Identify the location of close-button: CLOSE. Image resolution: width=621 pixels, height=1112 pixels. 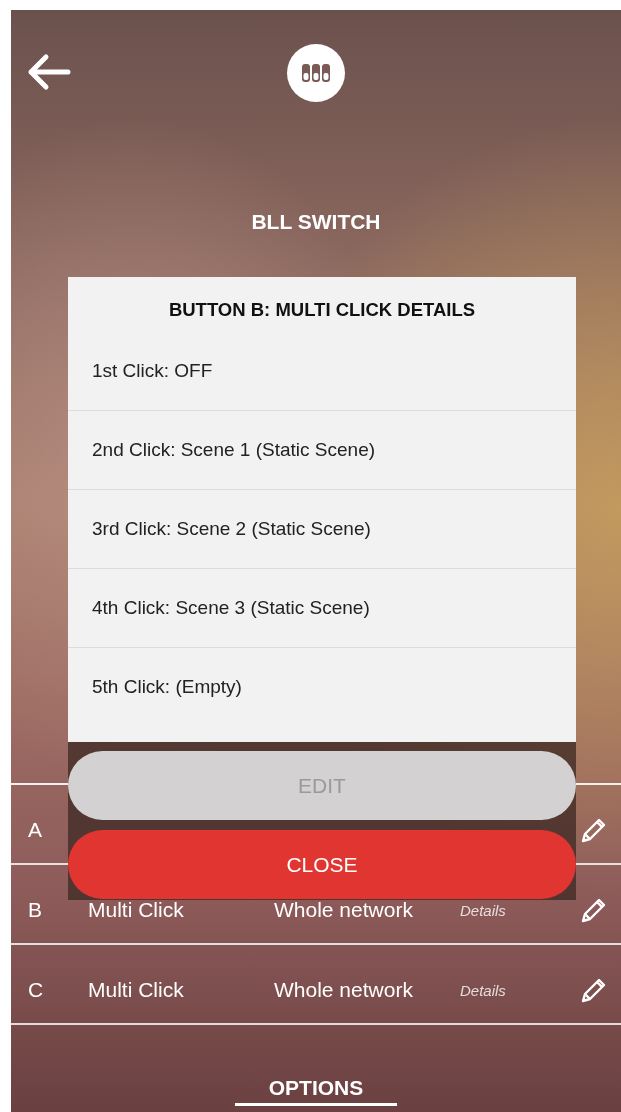
(322, 864).